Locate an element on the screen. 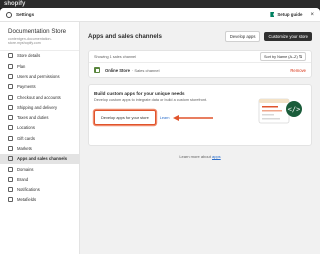 The height and width of the screenshot is (254, 320). sidebar-item-label: Store details is located at coordinates (29, 56).